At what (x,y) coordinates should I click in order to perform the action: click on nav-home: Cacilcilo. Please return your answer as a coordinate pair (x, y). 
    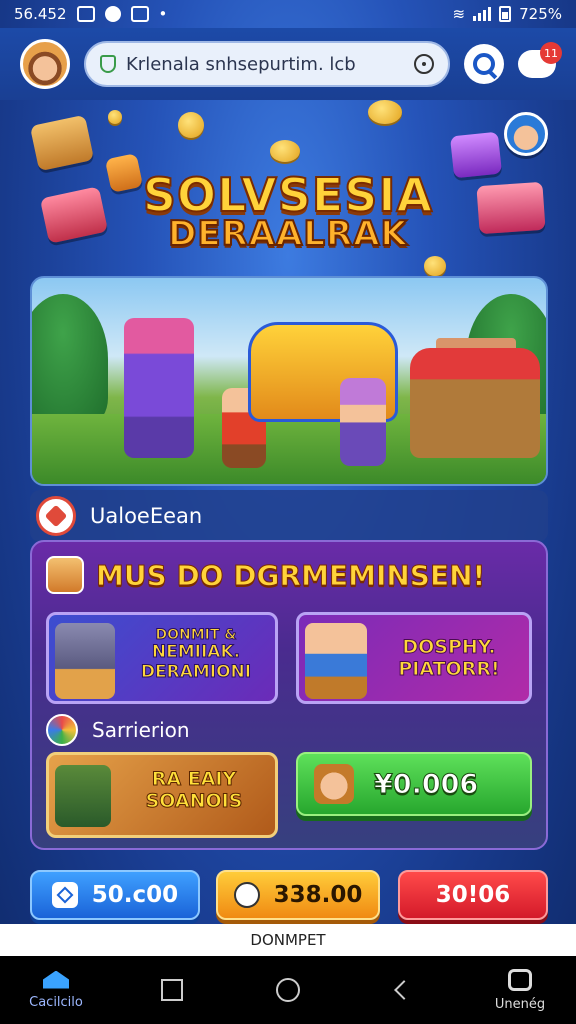
    Looking at the image, I should click on (56, 990).